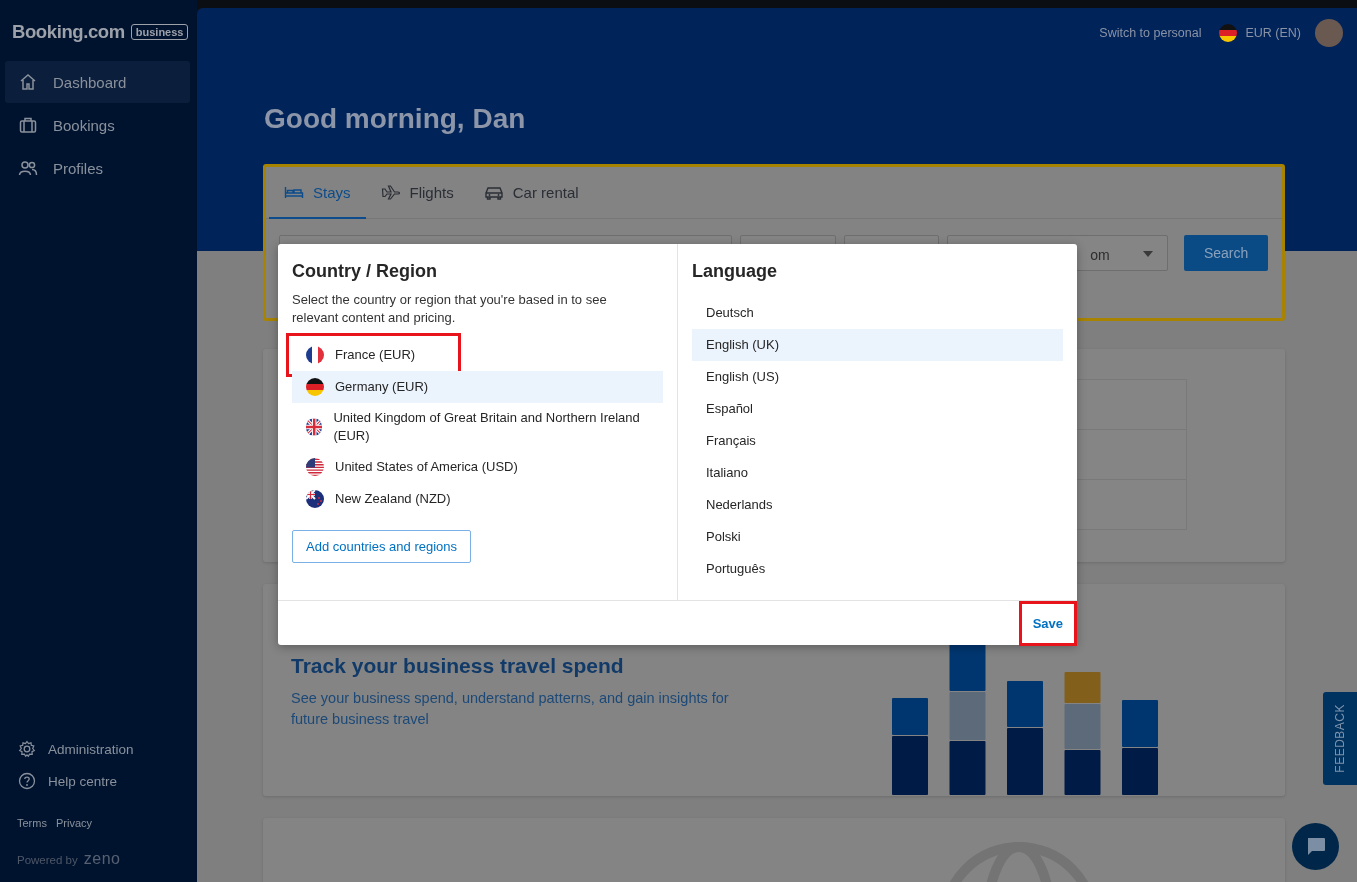 The height and width of the screenshot is (882, 1357). What do you see at coordinates (877, 537) in the screenshot?
I see `language-option: Polski` at bounding box center [877, 537].